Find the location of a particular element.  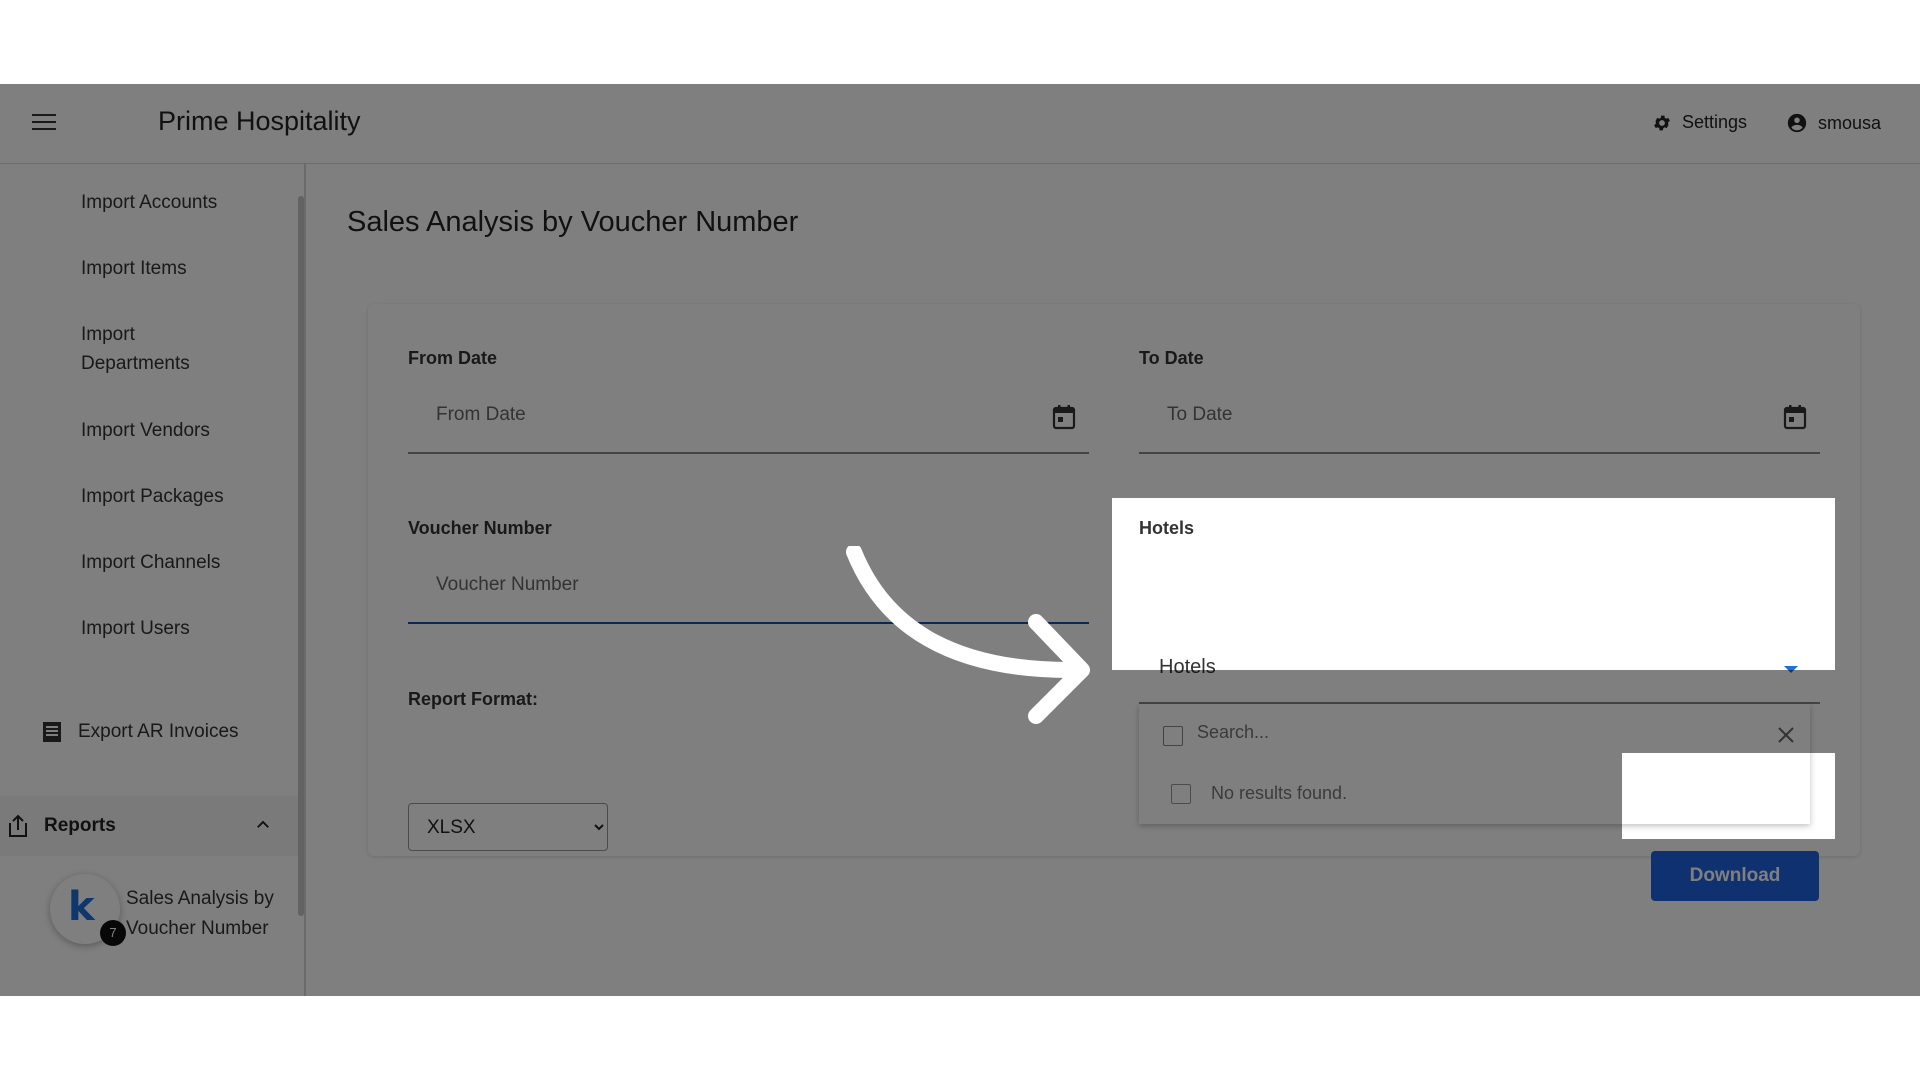

page-title: Sales Analysis by Voucher Number is located at coordinates (573, 222).